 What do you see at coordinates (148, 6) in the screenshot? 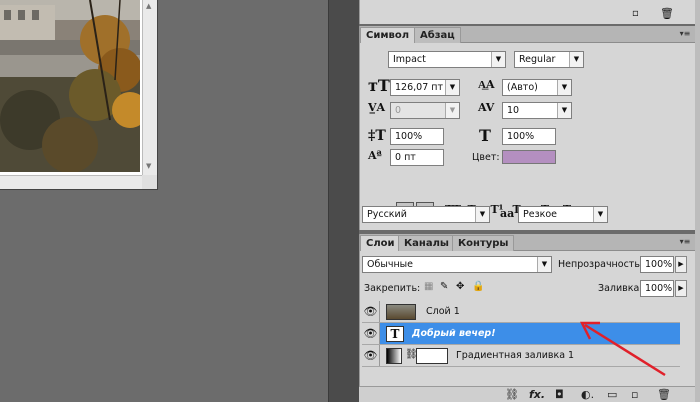
I see `scroll-up-icon: ▲` at bounding box center [148, 6].